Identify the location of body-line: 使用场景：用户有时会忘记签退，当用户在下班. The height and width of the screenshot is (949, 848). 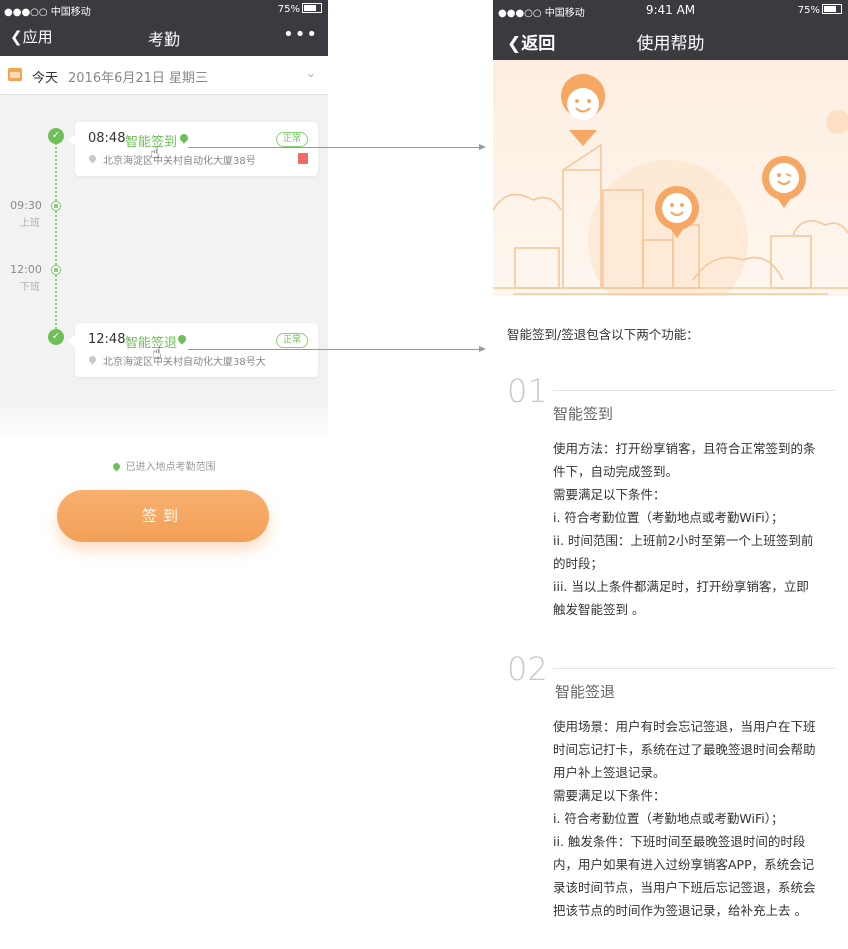
(684, 726).